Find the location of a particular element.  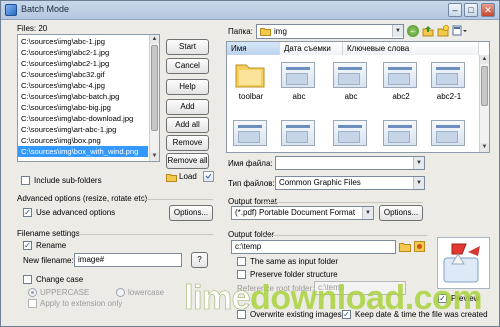

cancel-button: Cancel is located at coordinates (187, 66).